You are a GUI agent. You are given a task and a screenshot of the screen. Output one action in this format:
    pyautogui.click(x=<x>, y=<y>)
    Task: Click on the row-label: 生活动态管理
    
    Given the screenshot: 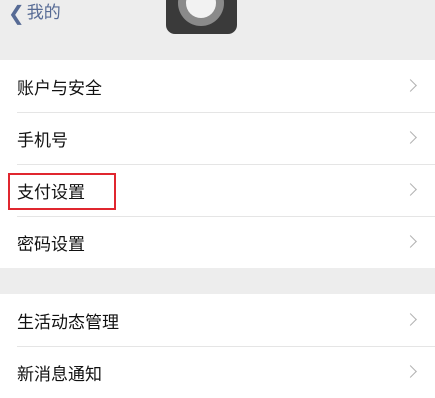 What is the action you would take?
    pyautogui.click(x=68, y=322)
    